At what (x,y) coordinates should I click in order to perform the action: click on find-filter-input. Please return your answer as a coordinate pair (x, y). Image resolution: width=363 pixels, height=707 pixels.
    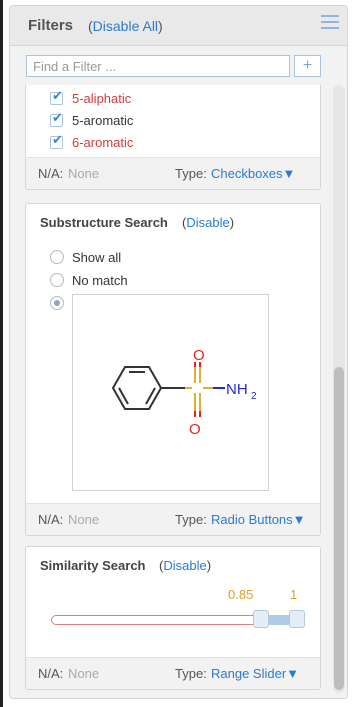
    Looking at the image, I should click on (158, 66).